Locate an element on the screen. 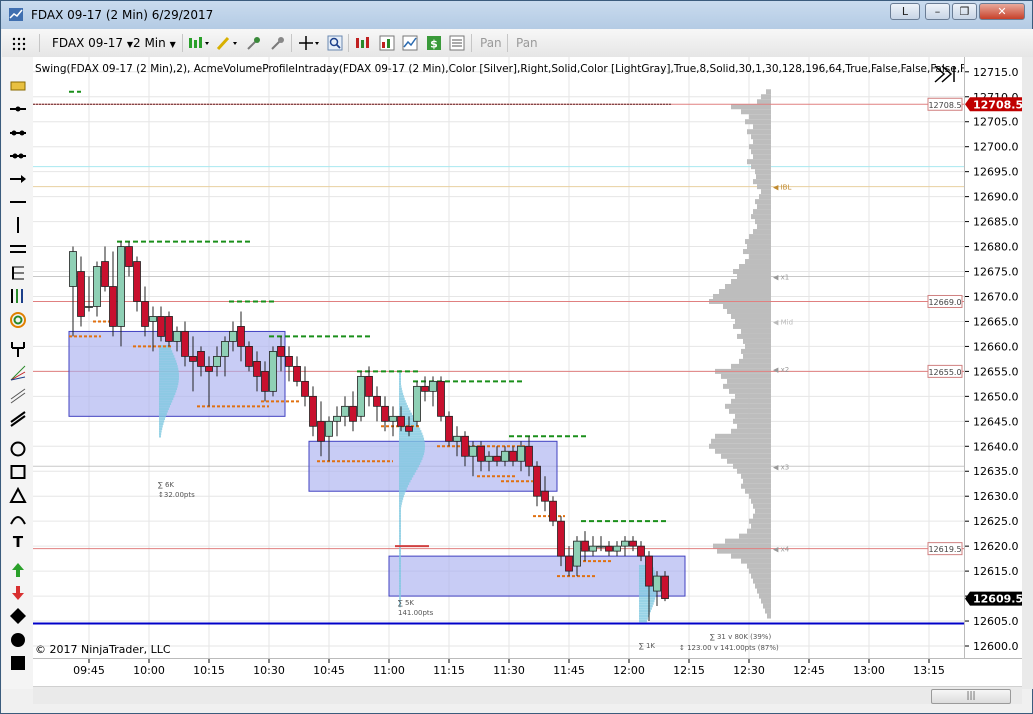 This screenshot has height=714, width=1033. vertical-line-icon is located at coordinates (18, 225).